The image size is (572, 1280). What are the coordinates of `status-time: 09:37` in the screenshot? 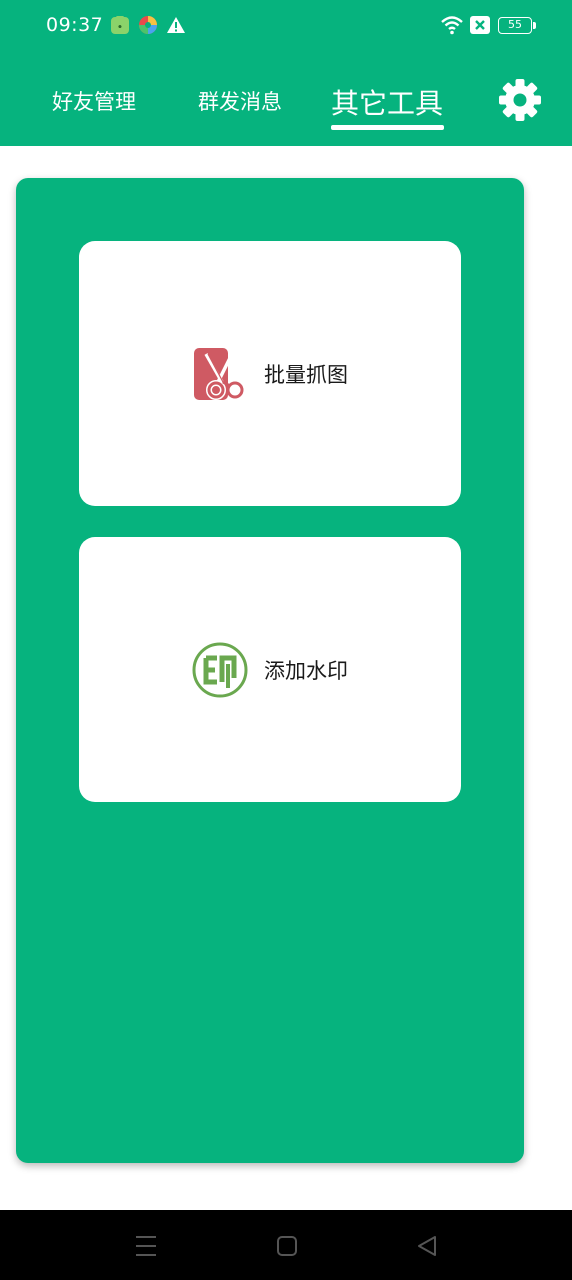 It's located at (75, 25).